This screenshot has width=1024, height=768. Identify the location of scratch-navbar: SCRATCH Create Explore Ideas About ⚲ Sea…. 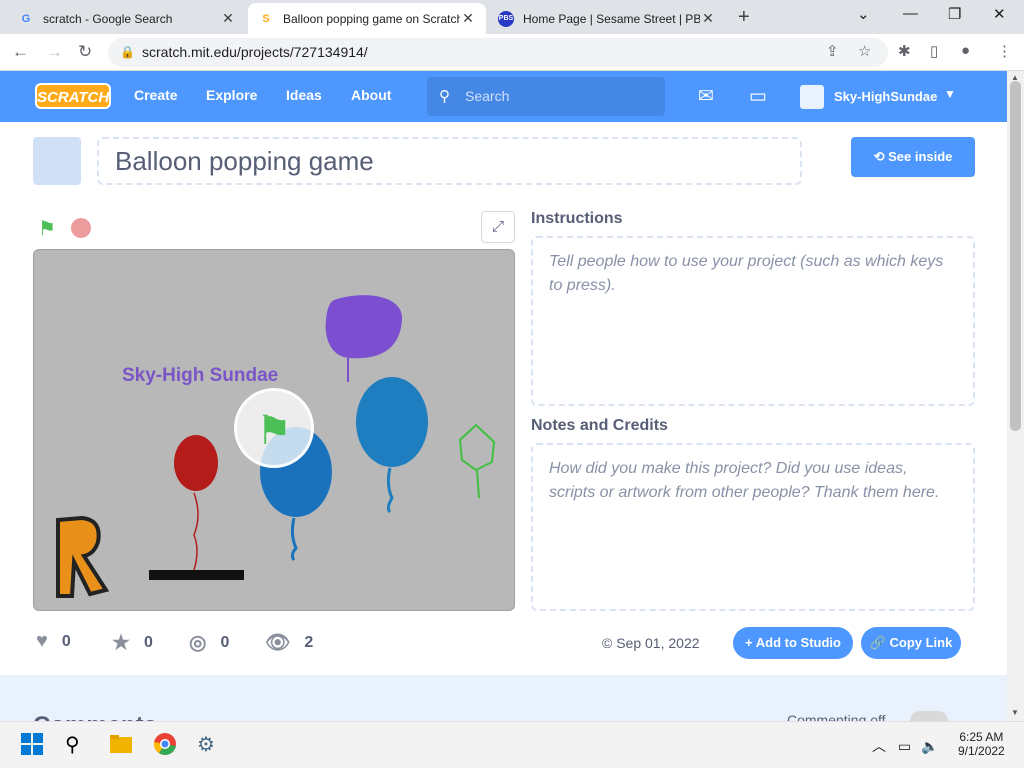
(503, 96).